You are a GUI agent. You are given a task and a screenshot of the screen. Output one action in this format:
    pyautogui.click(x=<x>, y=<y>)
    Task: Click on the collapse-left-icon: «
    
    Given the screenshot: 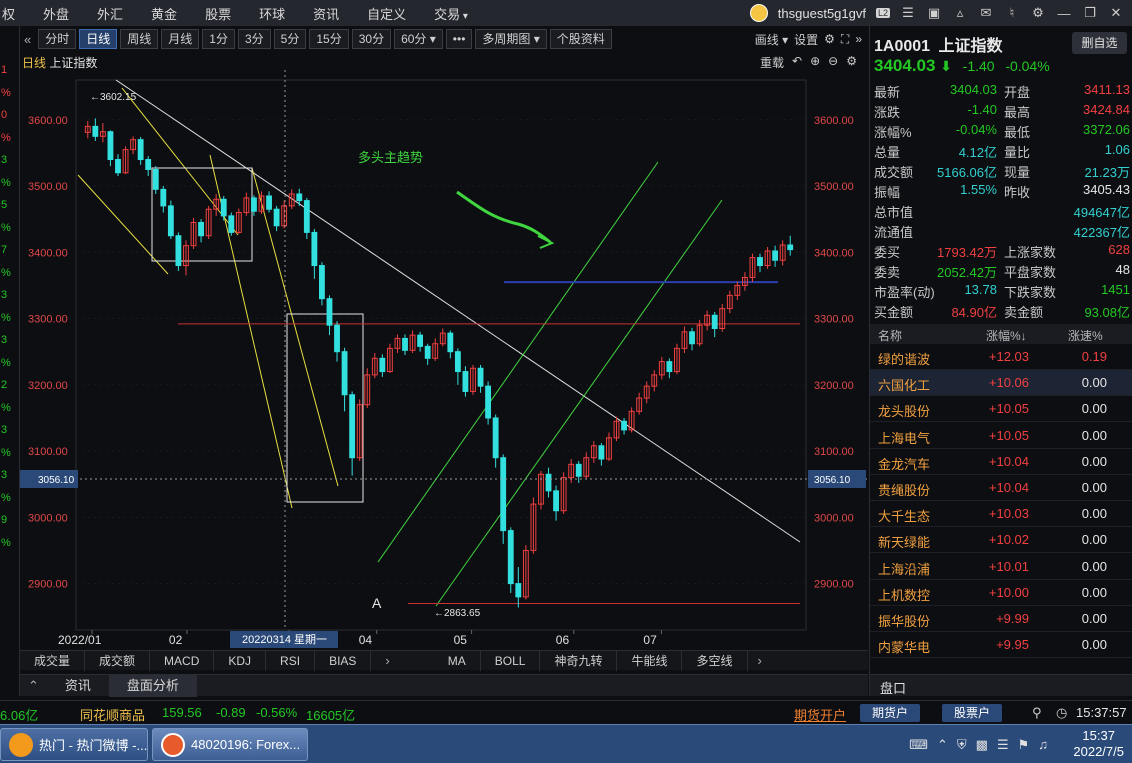 What is the action you would take?
    pyautogui.click(x=27, y=39)
    